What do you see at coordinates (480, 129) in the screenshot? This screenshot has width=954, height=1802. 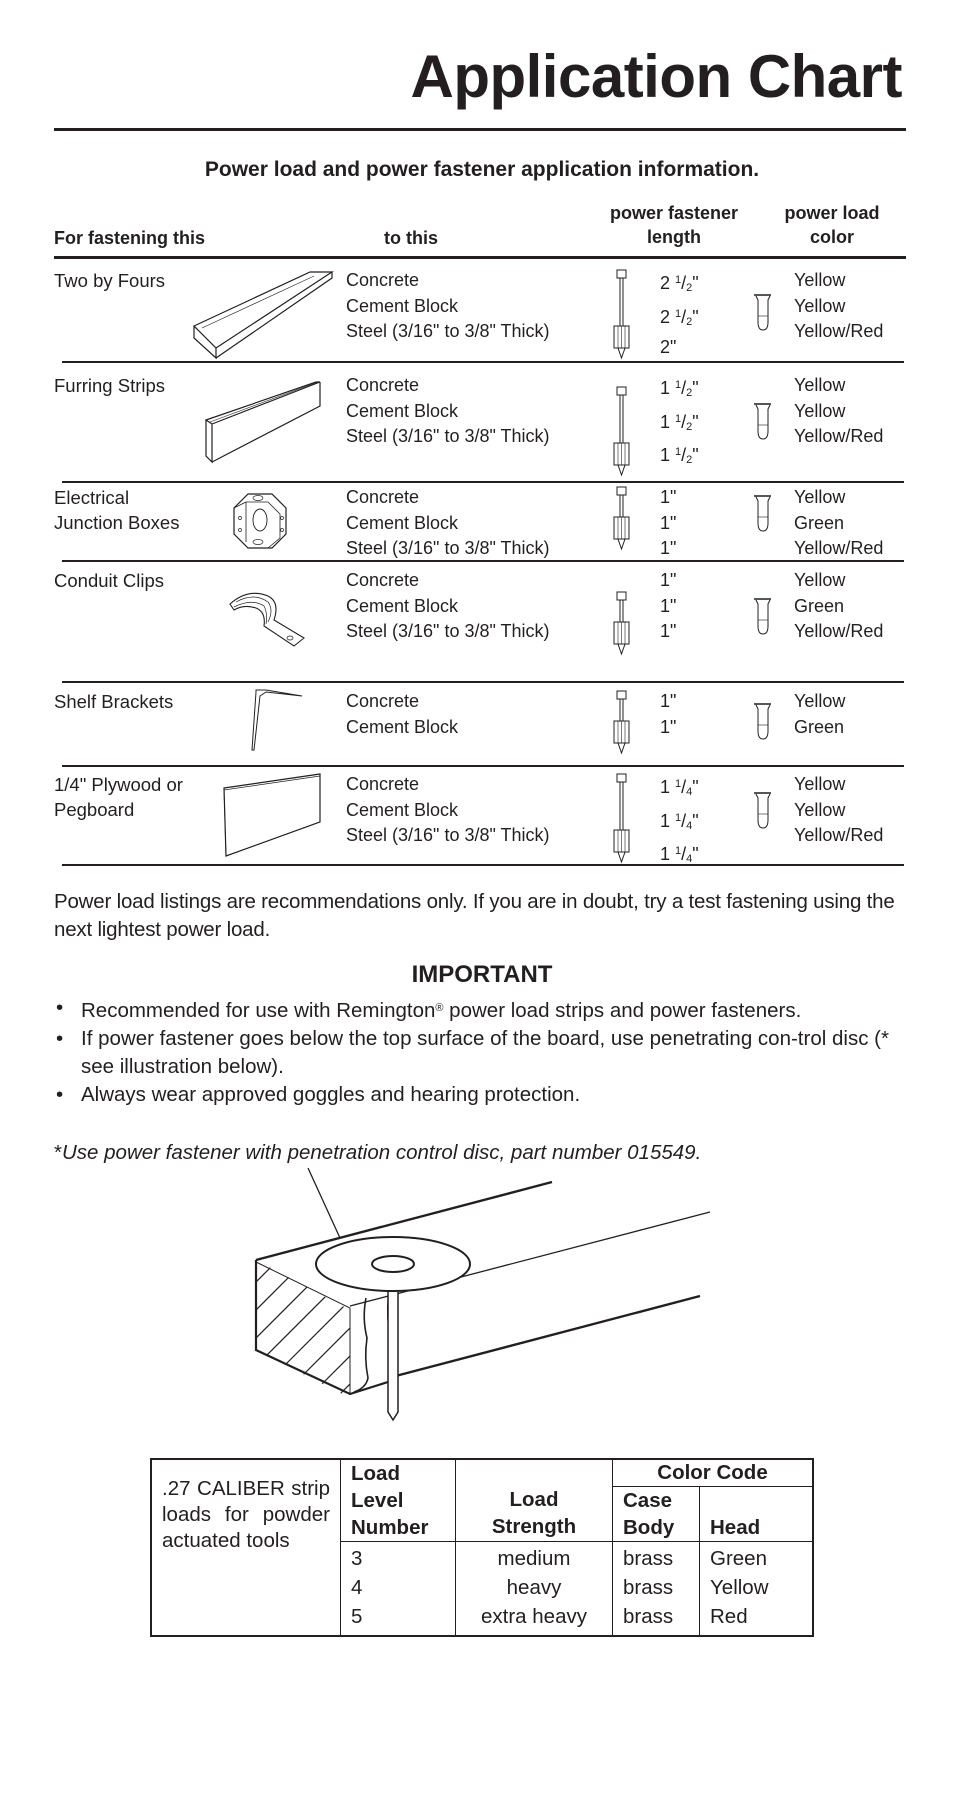 I see `title-rule` at bounding box center [480, 129].